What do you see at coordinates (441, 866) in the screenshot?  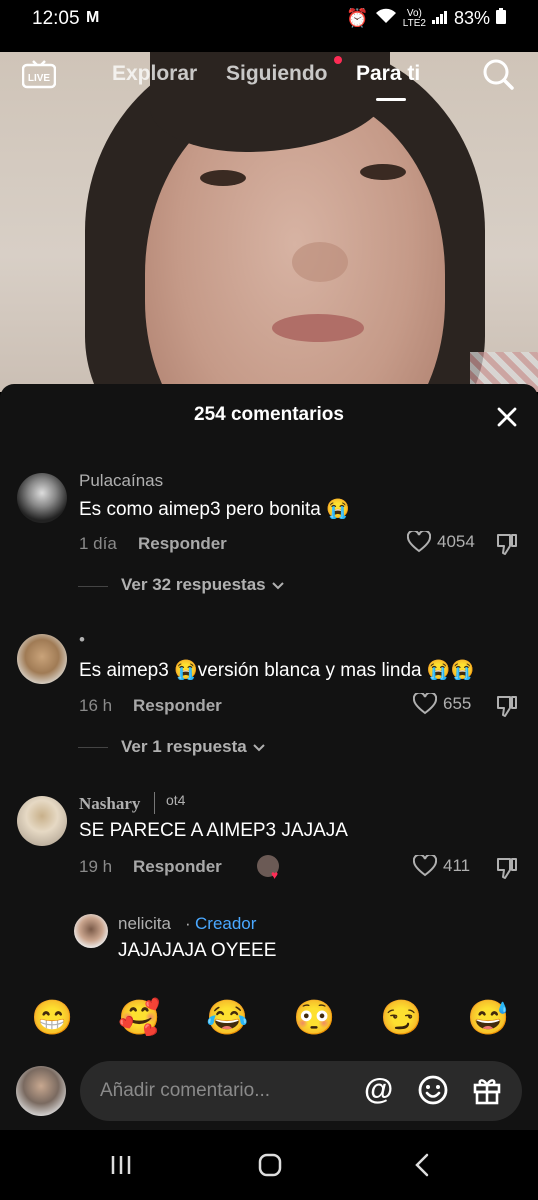 I see `like-button: 411` at bounding box center [441, 866].